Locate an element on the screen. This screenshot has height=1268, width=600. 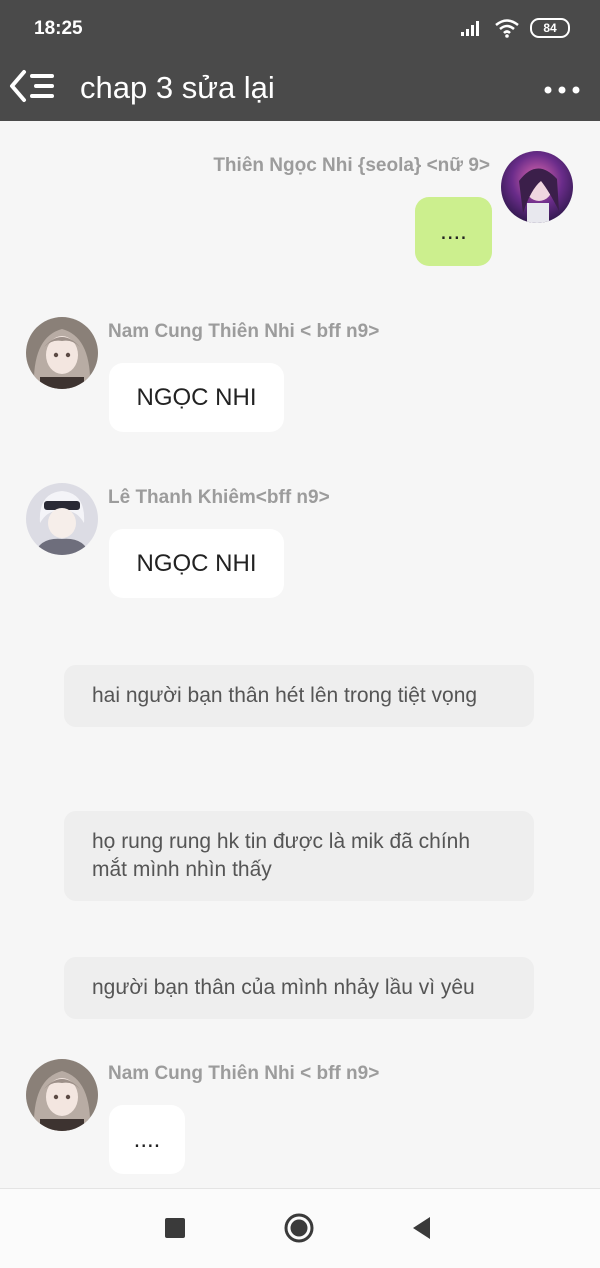
battery-level: 84 is located at coordinates (550, 28).